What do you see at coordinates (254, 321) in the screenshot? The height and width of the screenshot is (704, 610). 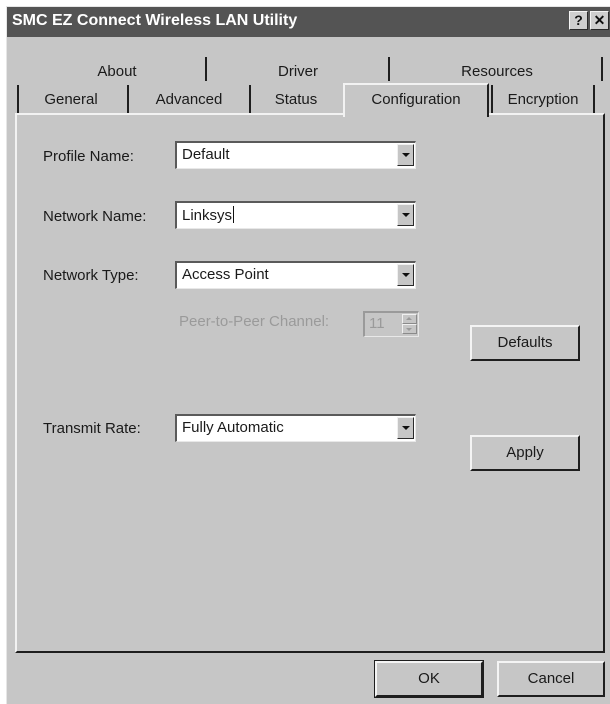 I see `channel-label: Peer-to-Peer Channel:` at bounding box center [254, 321].